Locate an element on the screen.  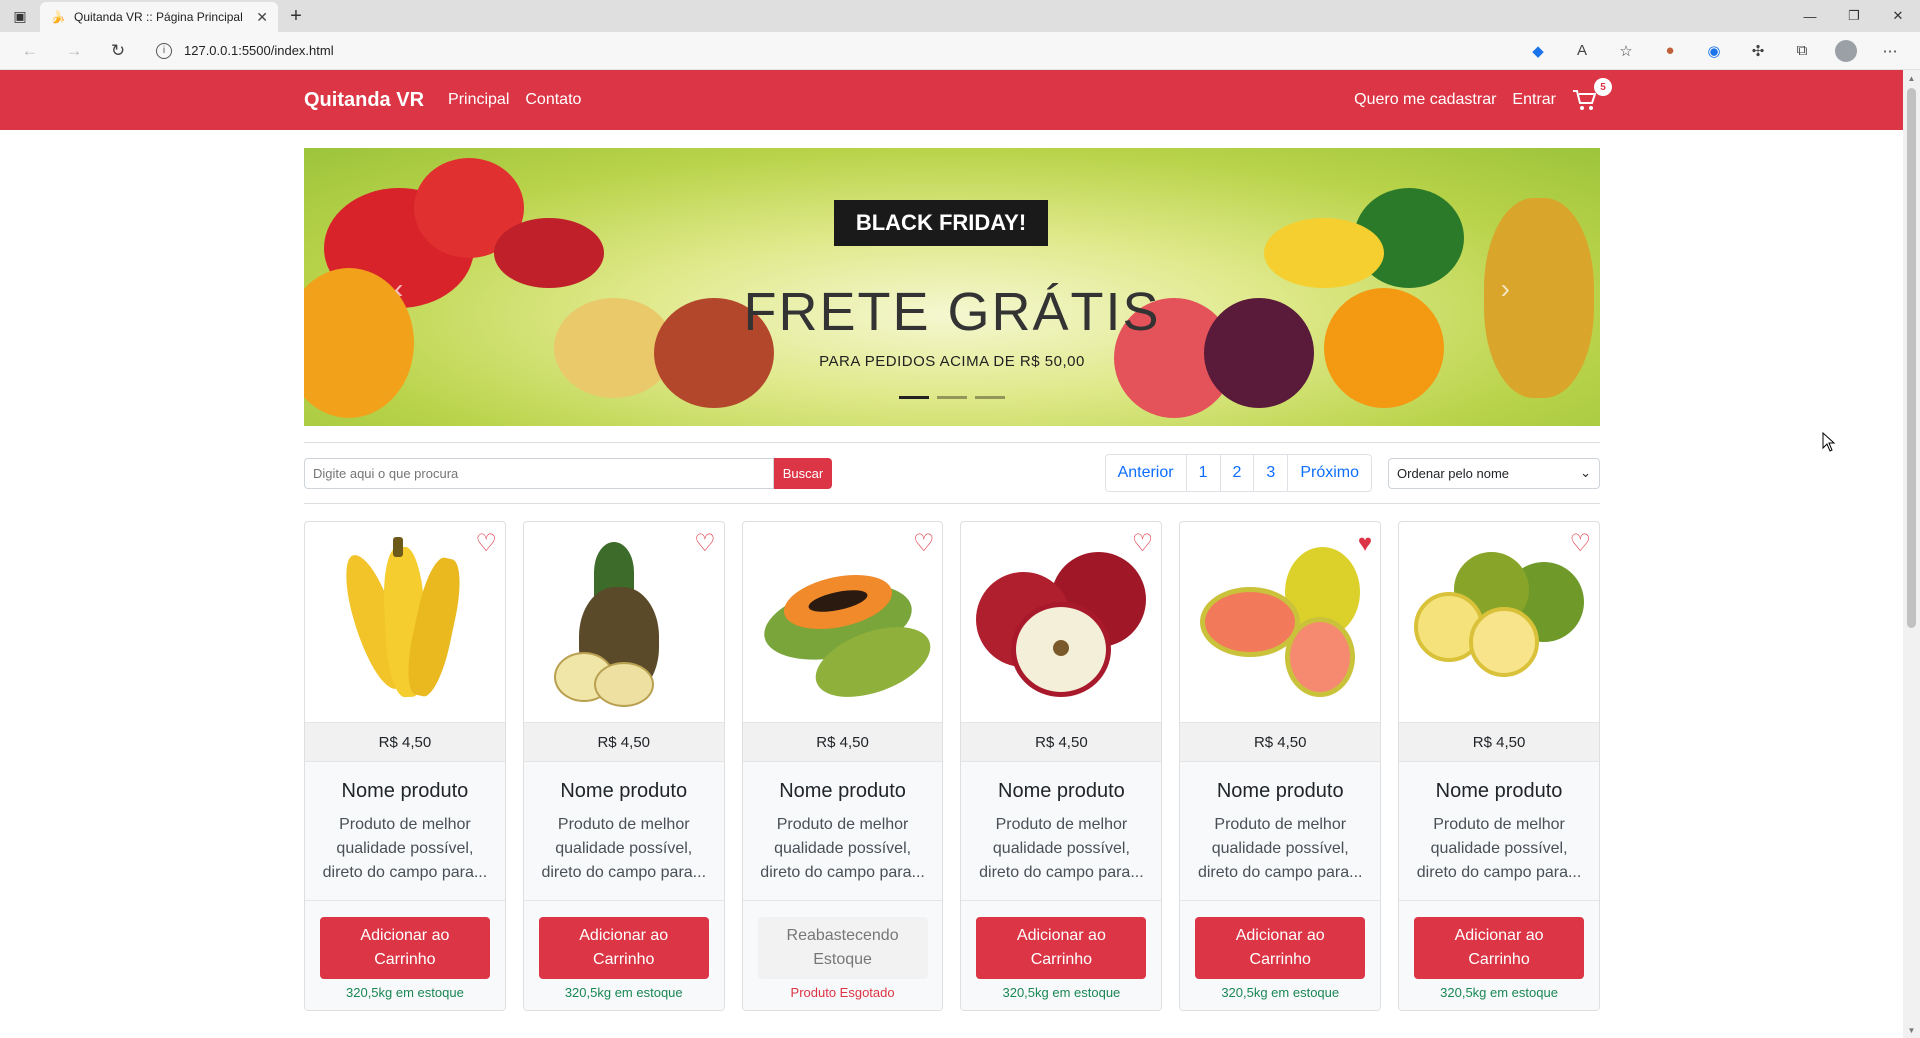
apple-image is located at coordinates (1061, 622).